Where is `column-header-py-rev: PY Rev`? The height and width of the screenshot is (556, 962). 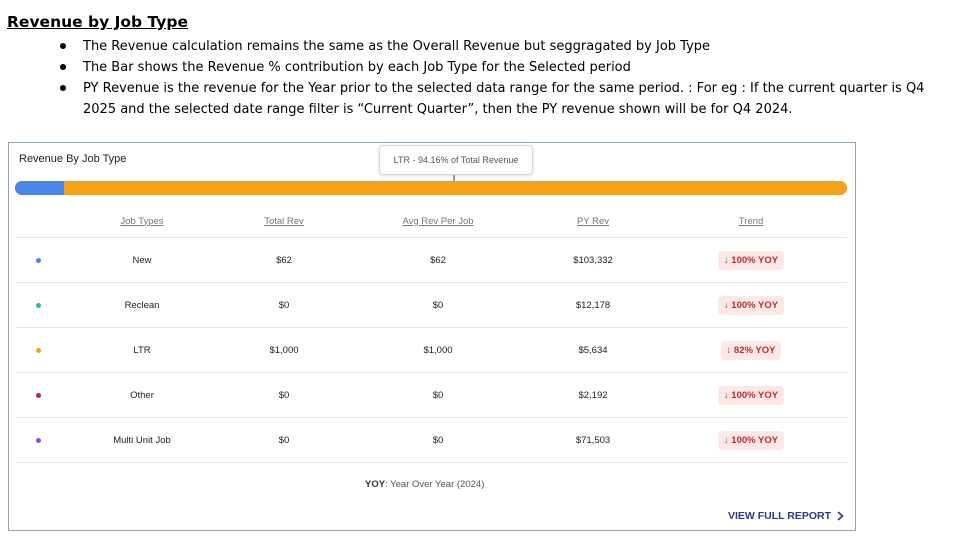
column-header-py-rev: PY Rev is located at coordinates (593, 221).